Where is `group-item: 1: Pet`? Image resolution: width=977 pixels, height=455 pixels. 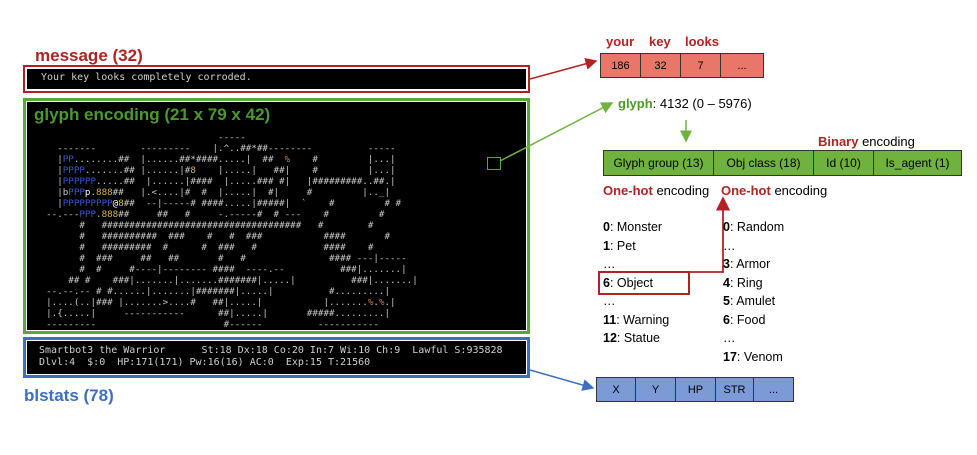 group-item: 1: Pet is located at coordinates (619, 245).